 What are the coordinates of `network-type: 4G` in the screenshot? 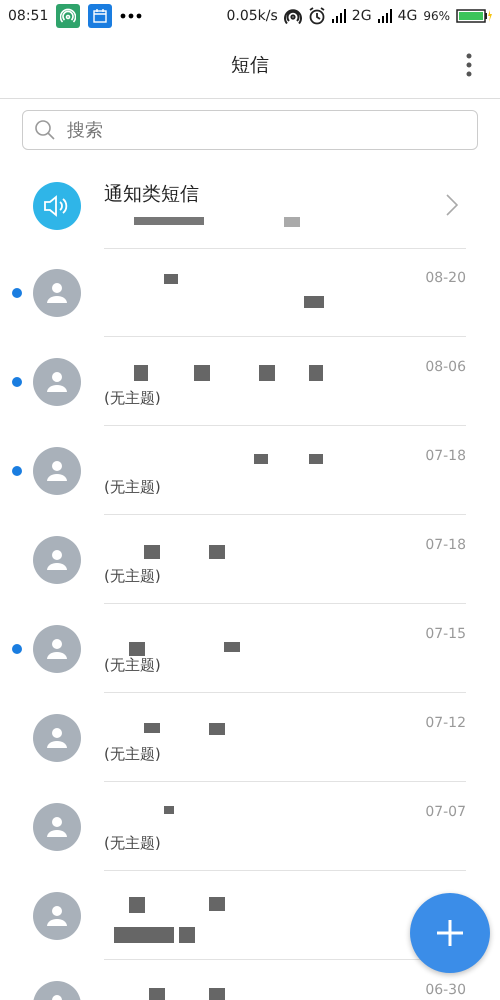 It's located at (408, 16).